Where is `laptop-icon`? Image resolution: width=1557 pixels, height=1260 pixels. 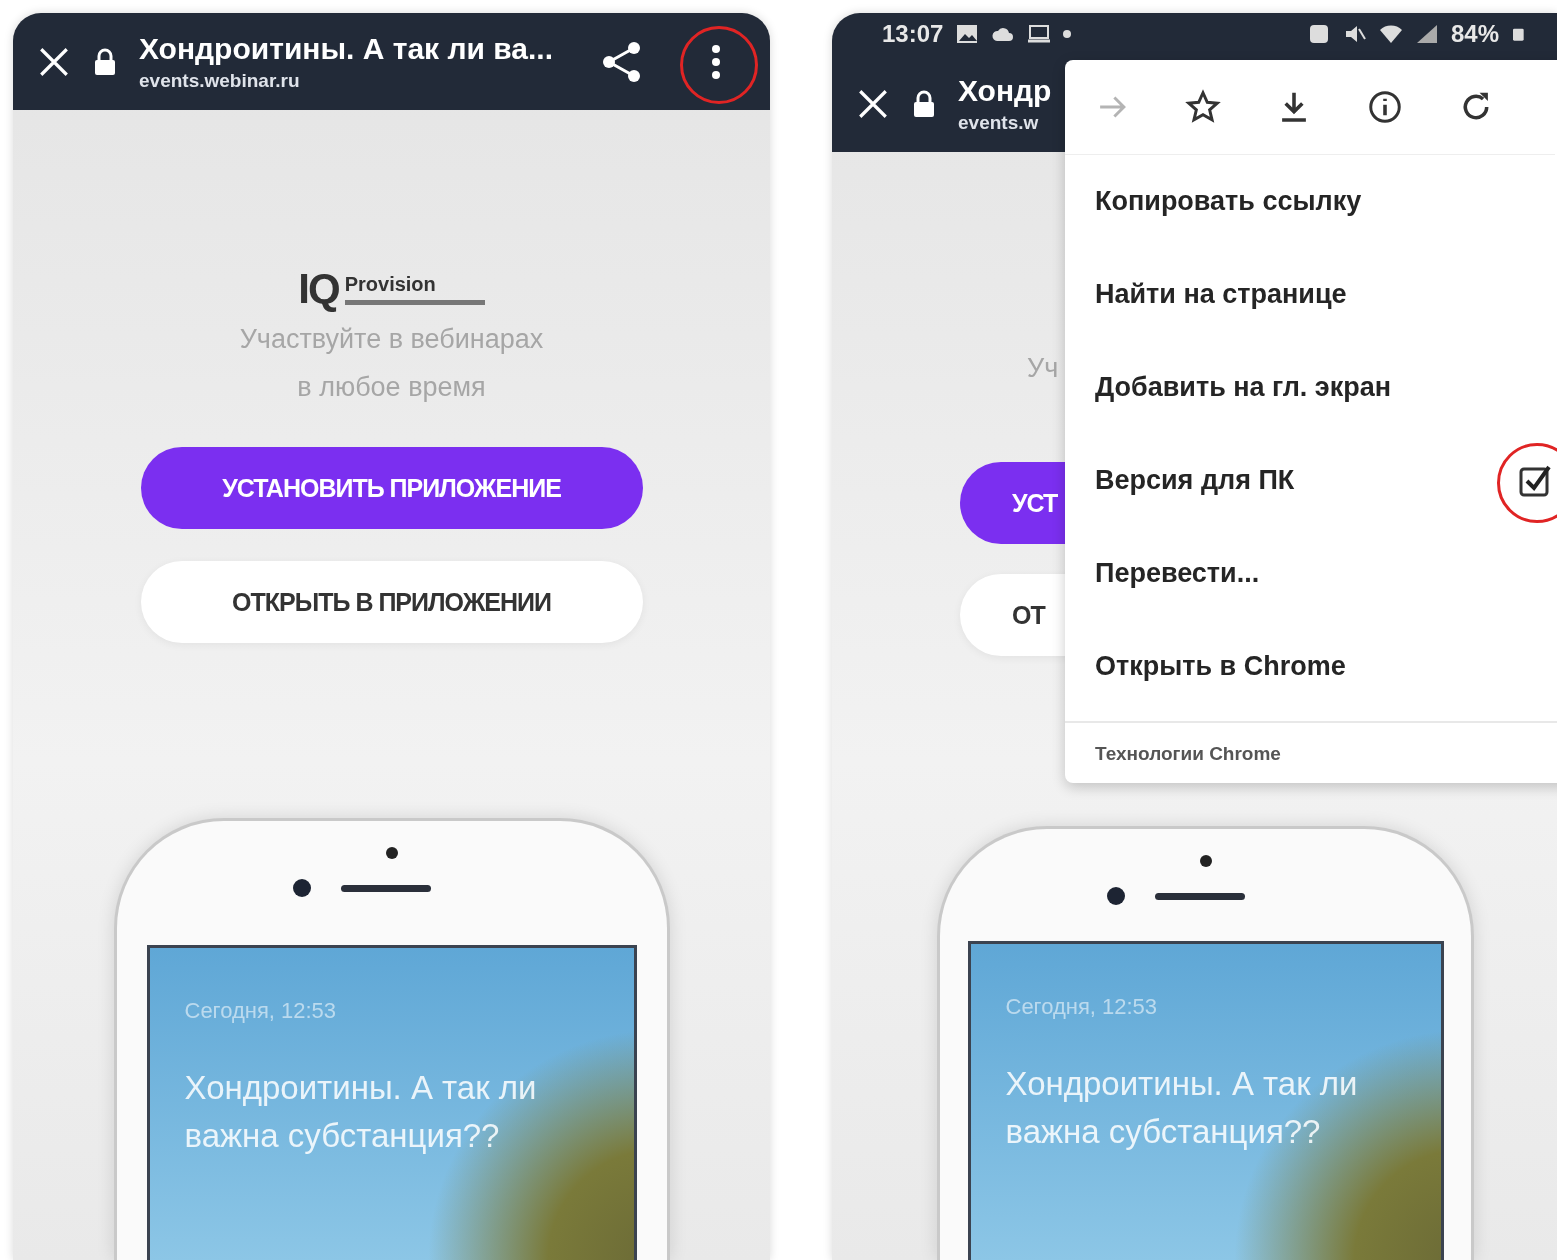
laptop-icon is located at coordinates (1039, 34).